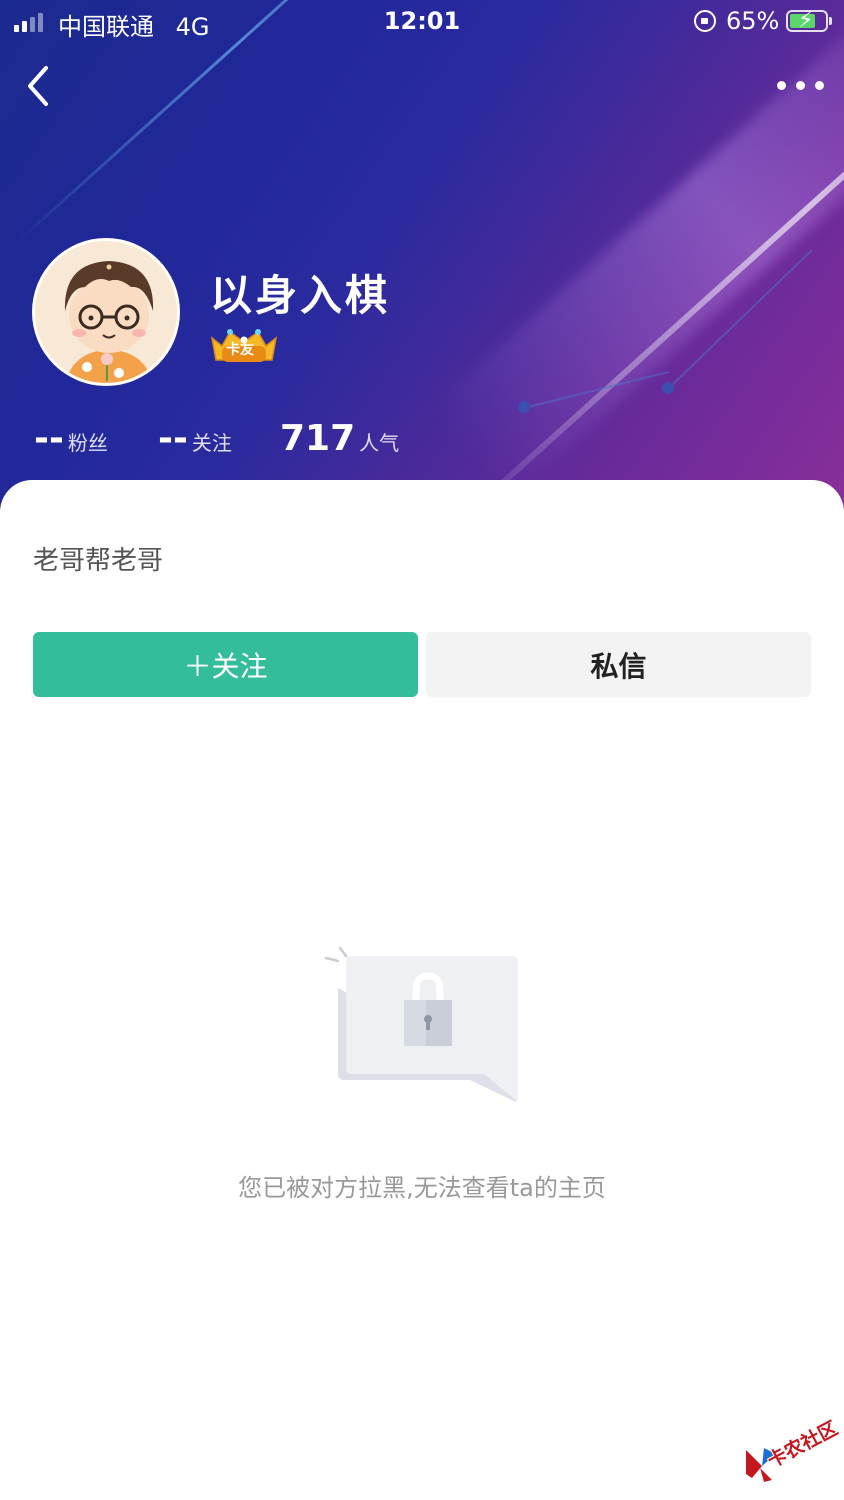 Image resolution: width=844 pixels, height=1500 pixels. Describe the element at coordinates (240, 350) in the screenshot. I see `badge-label: 卡友` at that location.